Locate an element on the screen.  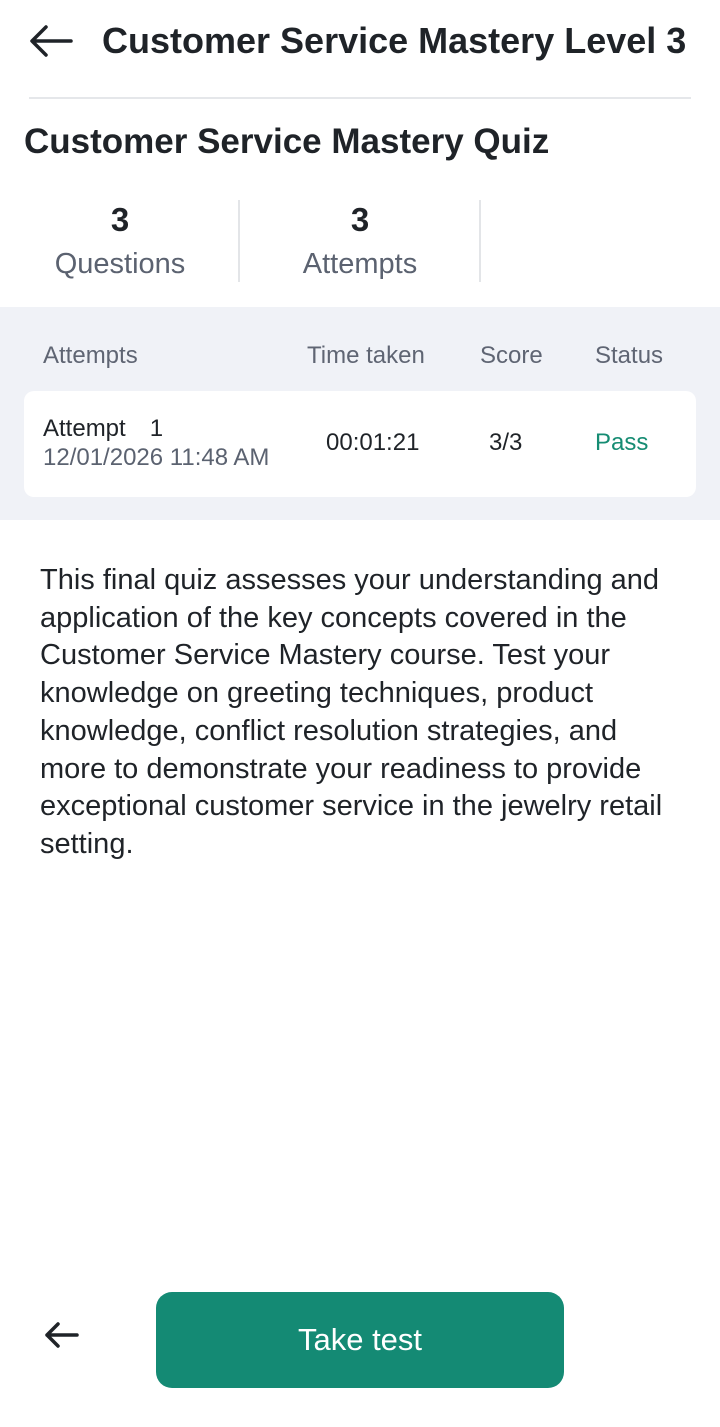
attempt-label: Attempt 1 is located at coordinates (103, 429).